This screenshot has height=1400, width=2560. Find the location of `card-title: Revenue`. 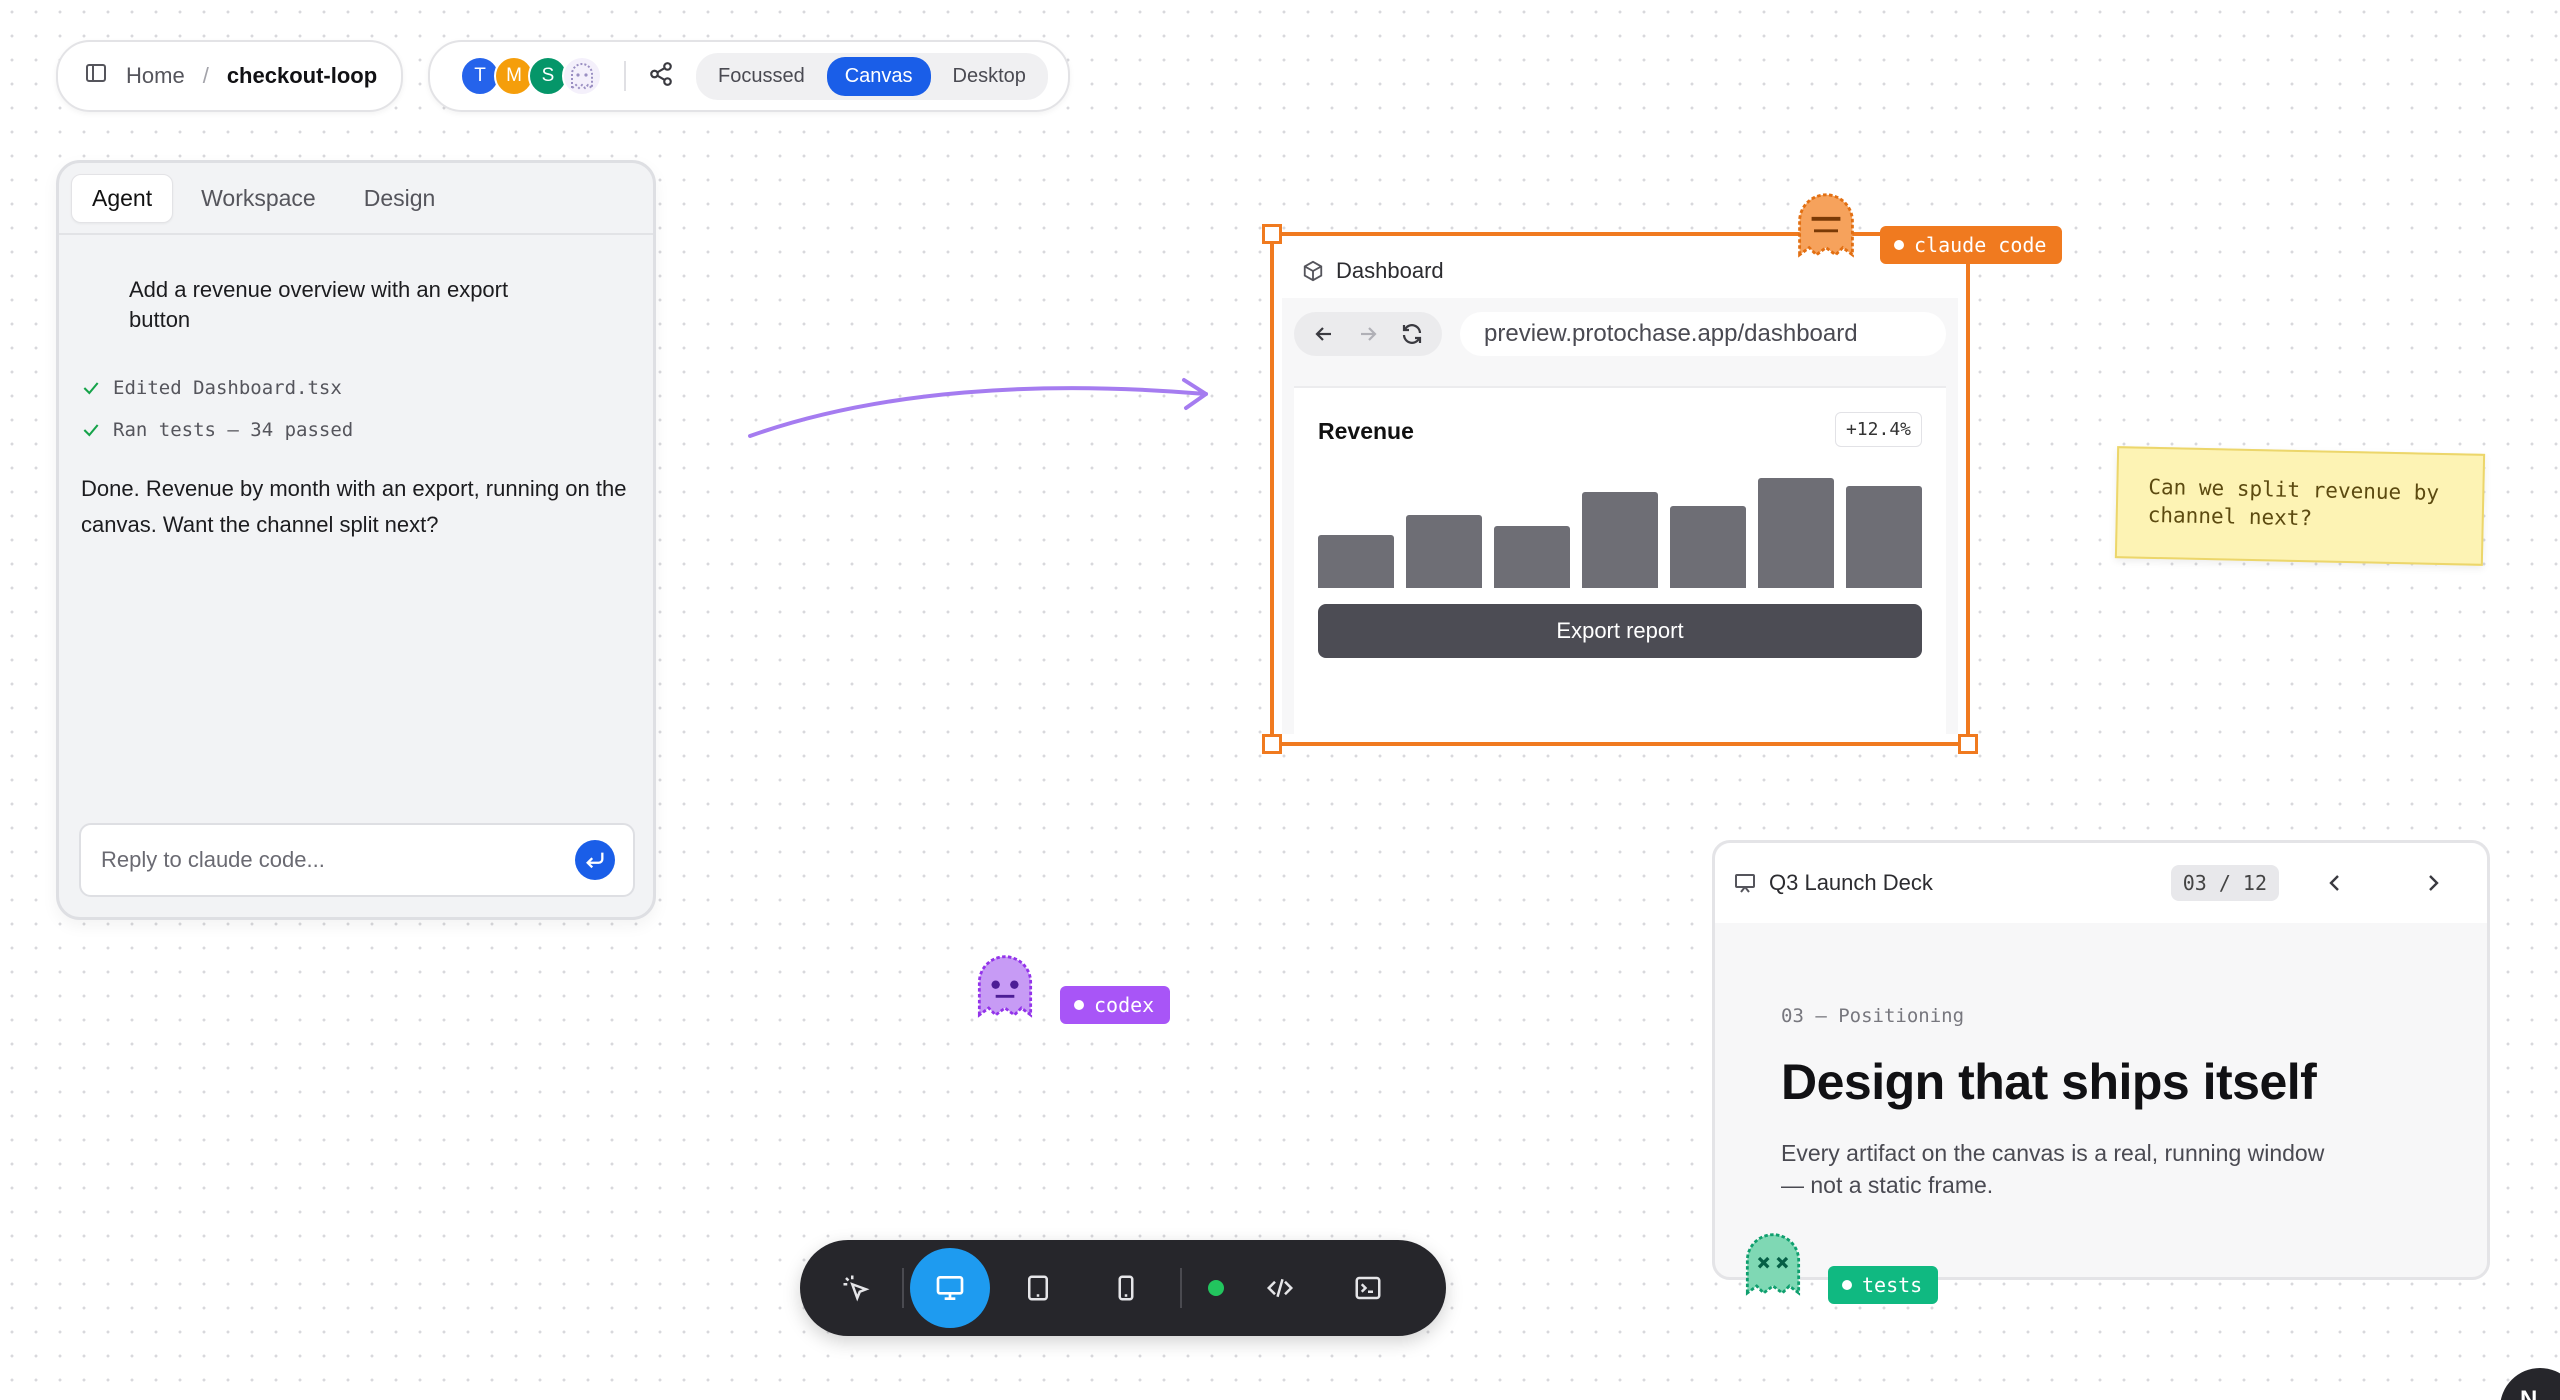

card-title: Revenue is located at coordinates (1366, 431).